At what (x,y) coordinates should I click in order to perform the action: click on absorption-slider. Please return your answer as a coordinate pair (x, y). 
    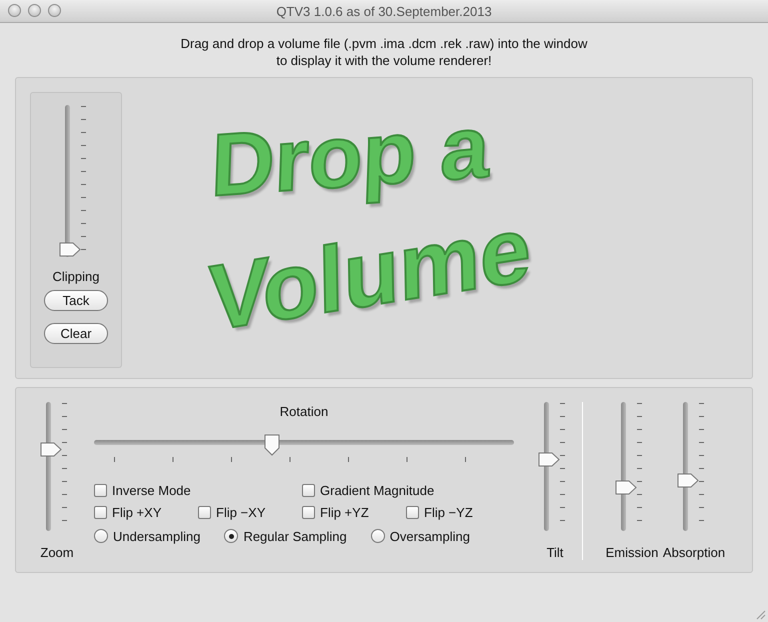
    Looking at the image, I should click on (687, 466).